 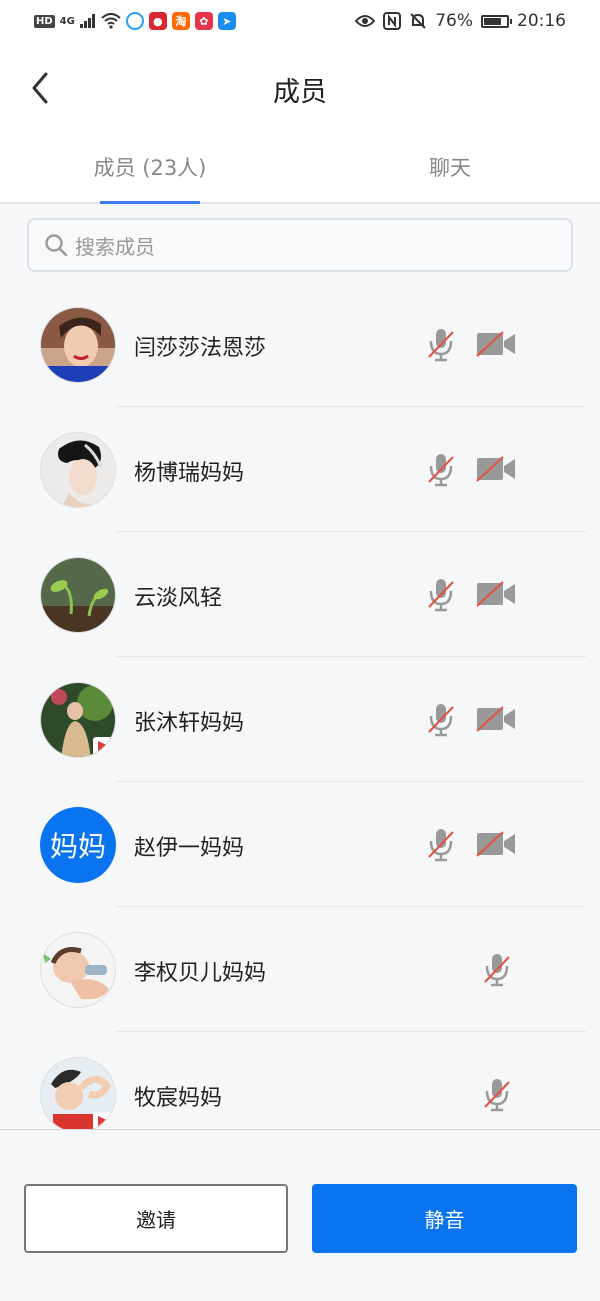 I want to click on wifi-icon, so click(x=111, y=21).